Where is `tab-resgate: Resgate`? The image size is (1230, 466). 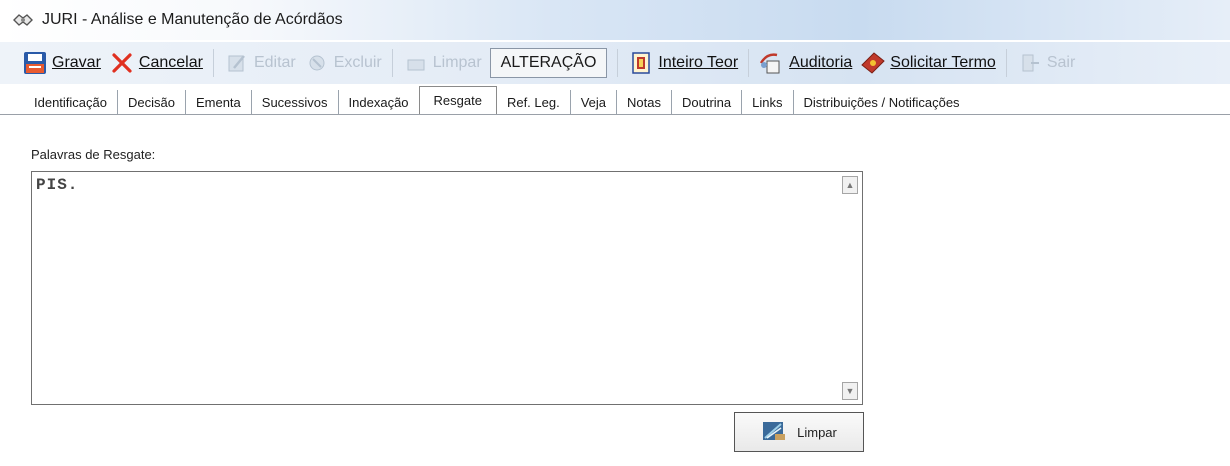 tab-resgate: Resgate is located at coordinates (457, 100).